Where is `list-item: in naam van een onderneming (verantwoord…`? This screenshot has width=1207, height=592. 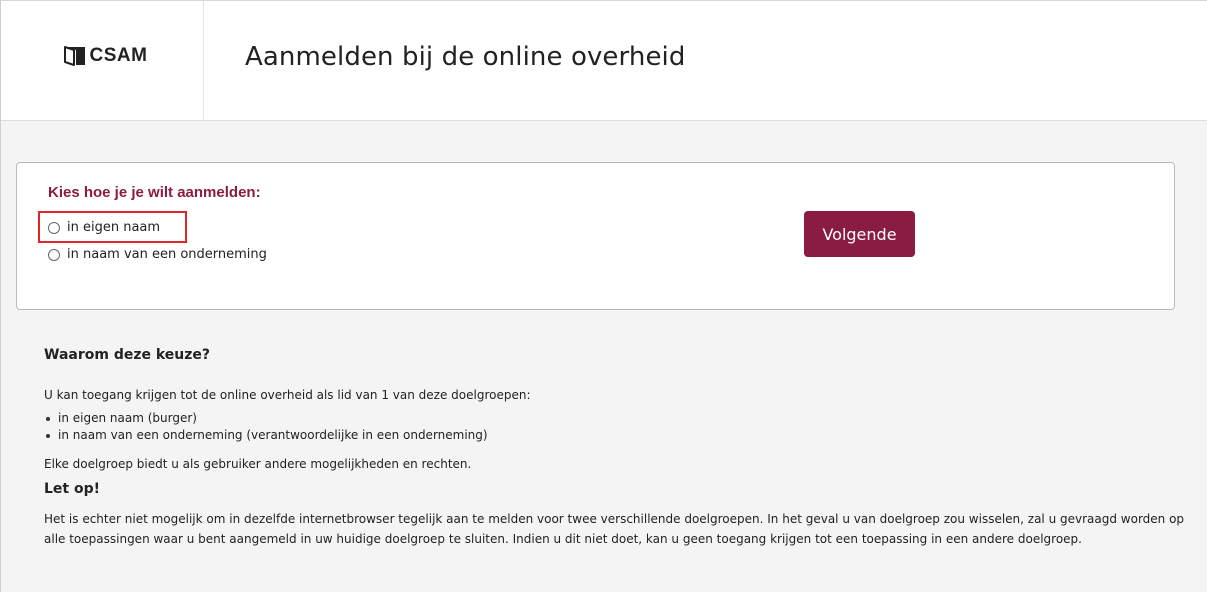 list-item: in naam van een onderneming (verantwoord… is located at coordinates (619, 435).